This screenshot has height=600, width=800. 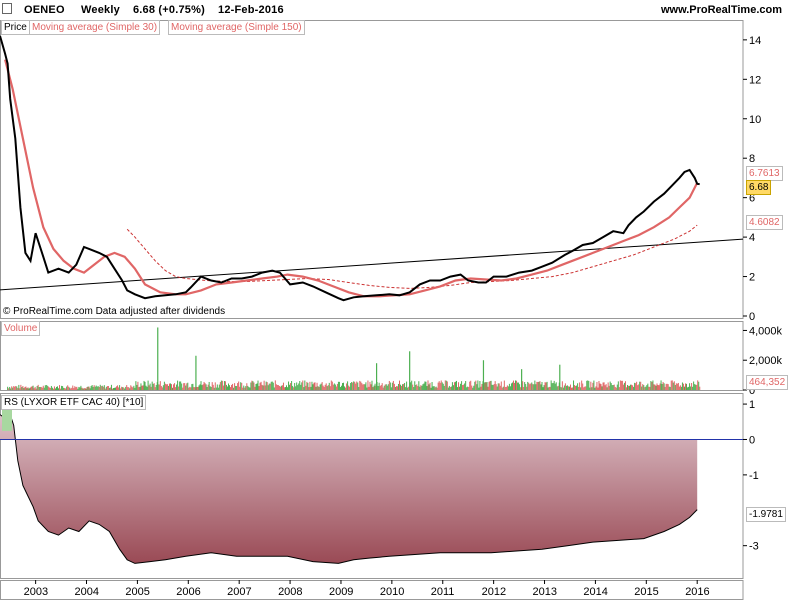 I want to click on price-tick-label: 8, so click(x=752, y=159).